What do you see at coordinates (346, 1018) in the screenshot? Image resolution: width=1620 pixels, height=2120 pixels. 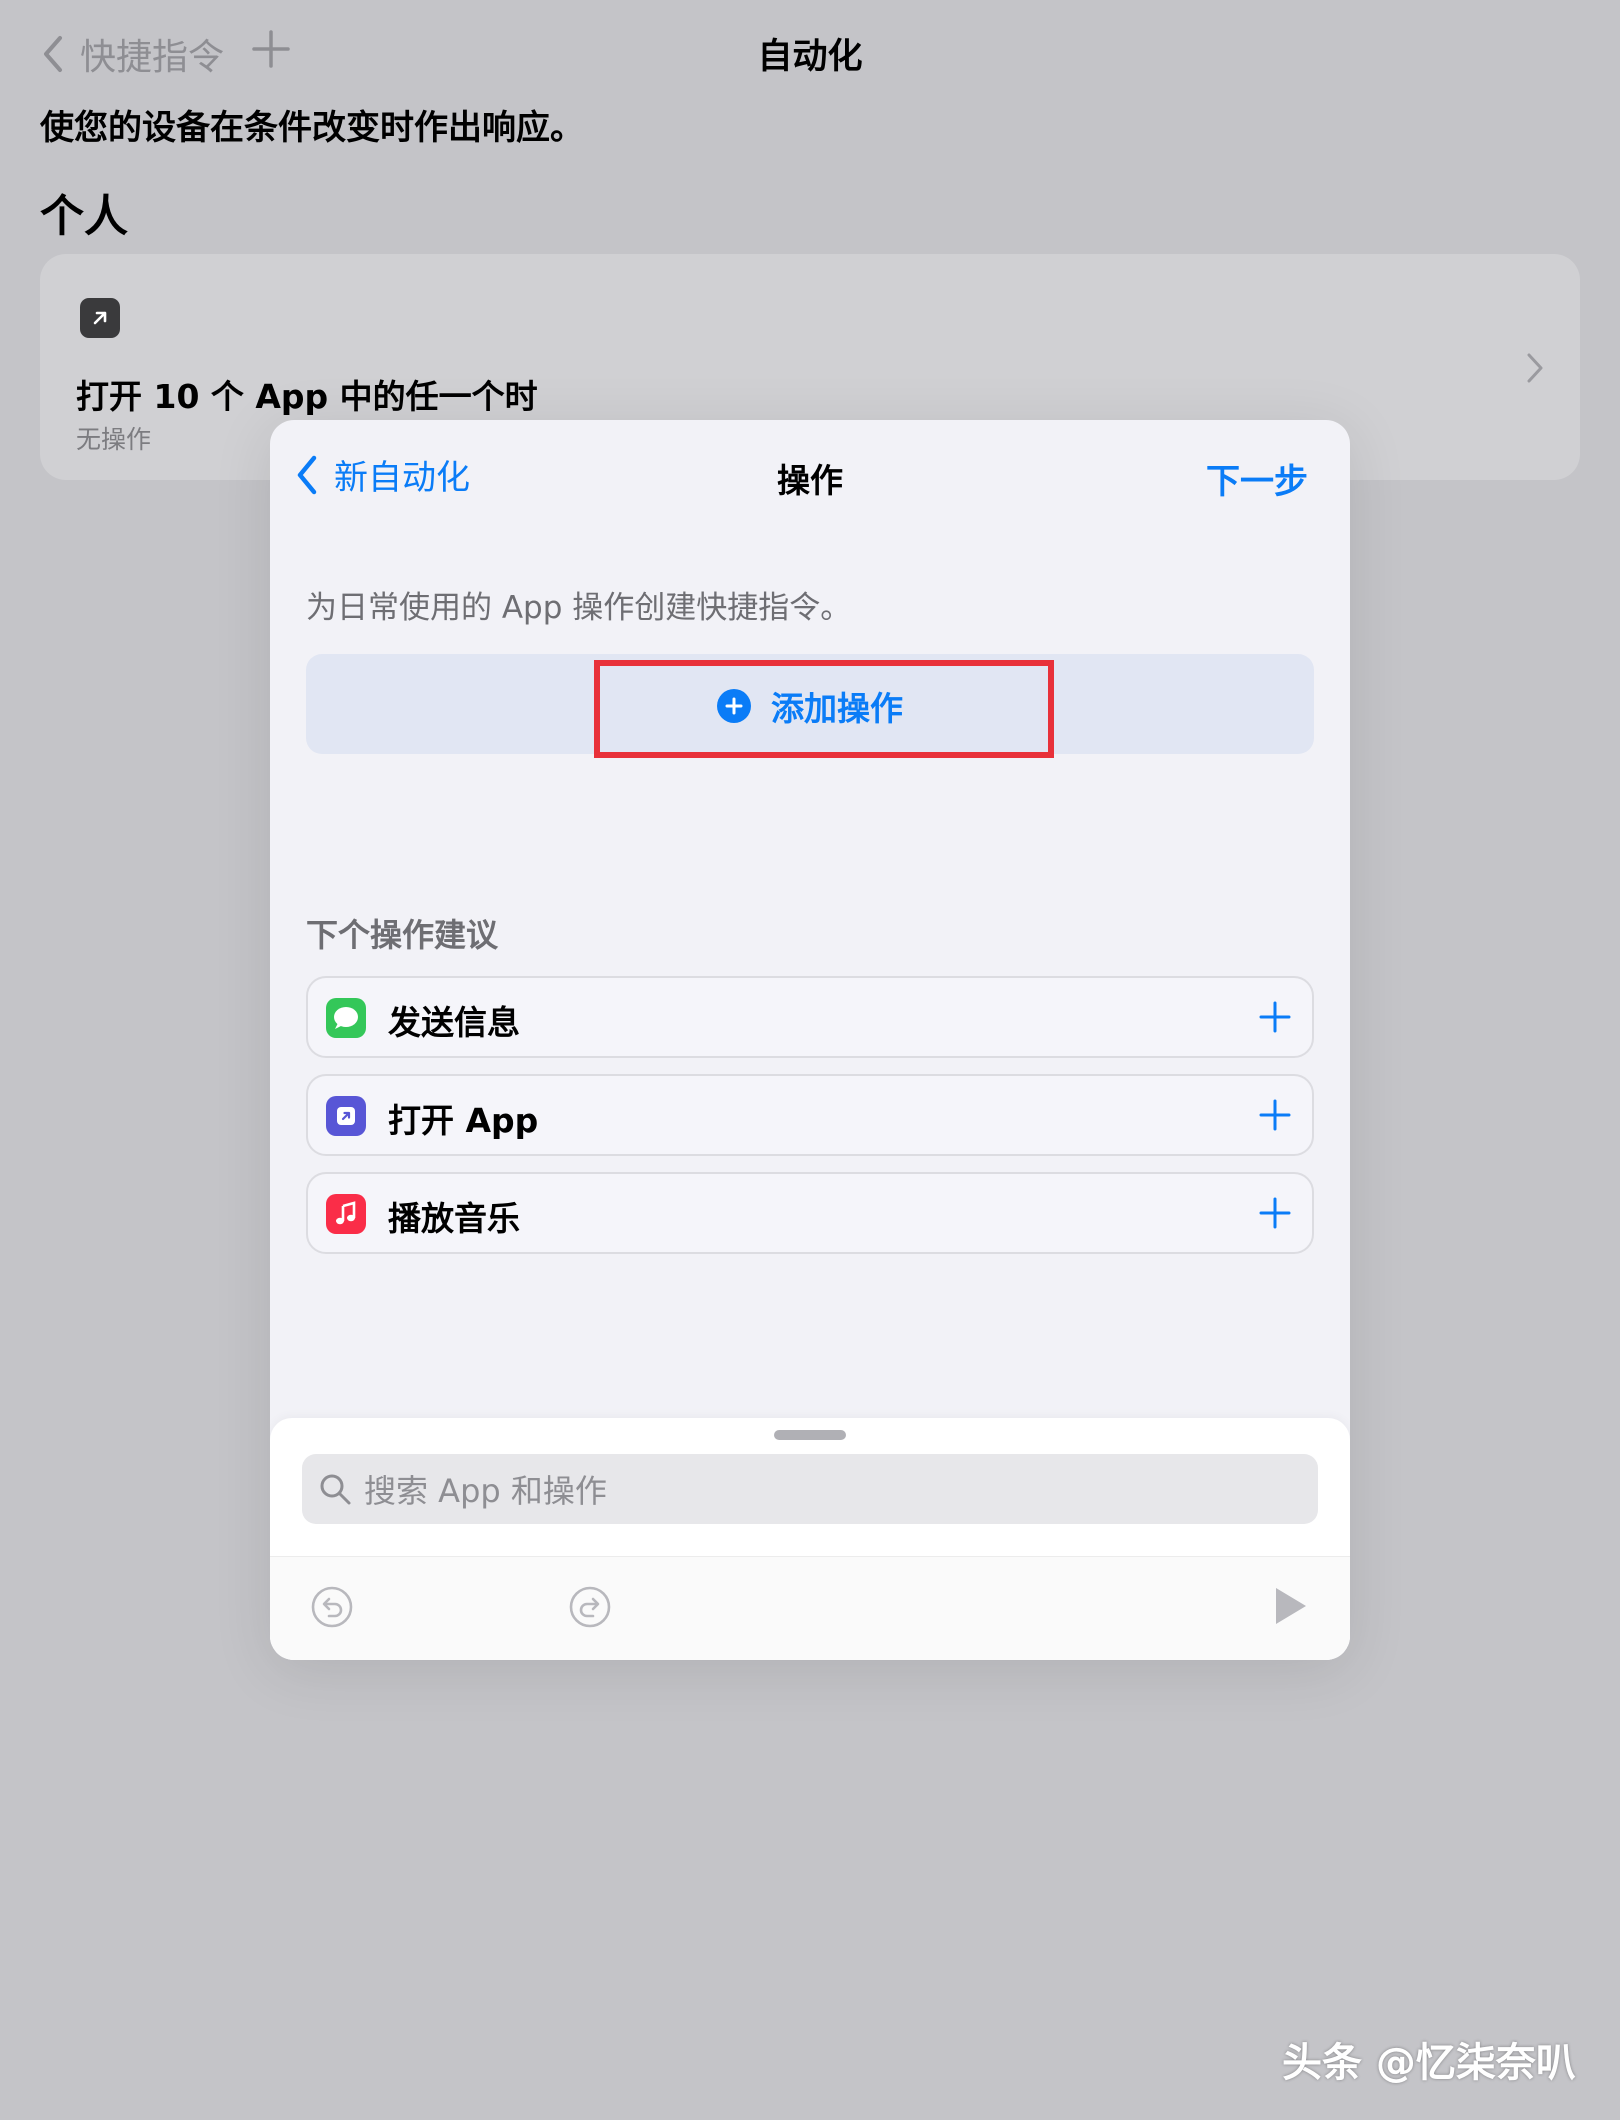 I see `messages-icon` at bounding box center [346, 1018].